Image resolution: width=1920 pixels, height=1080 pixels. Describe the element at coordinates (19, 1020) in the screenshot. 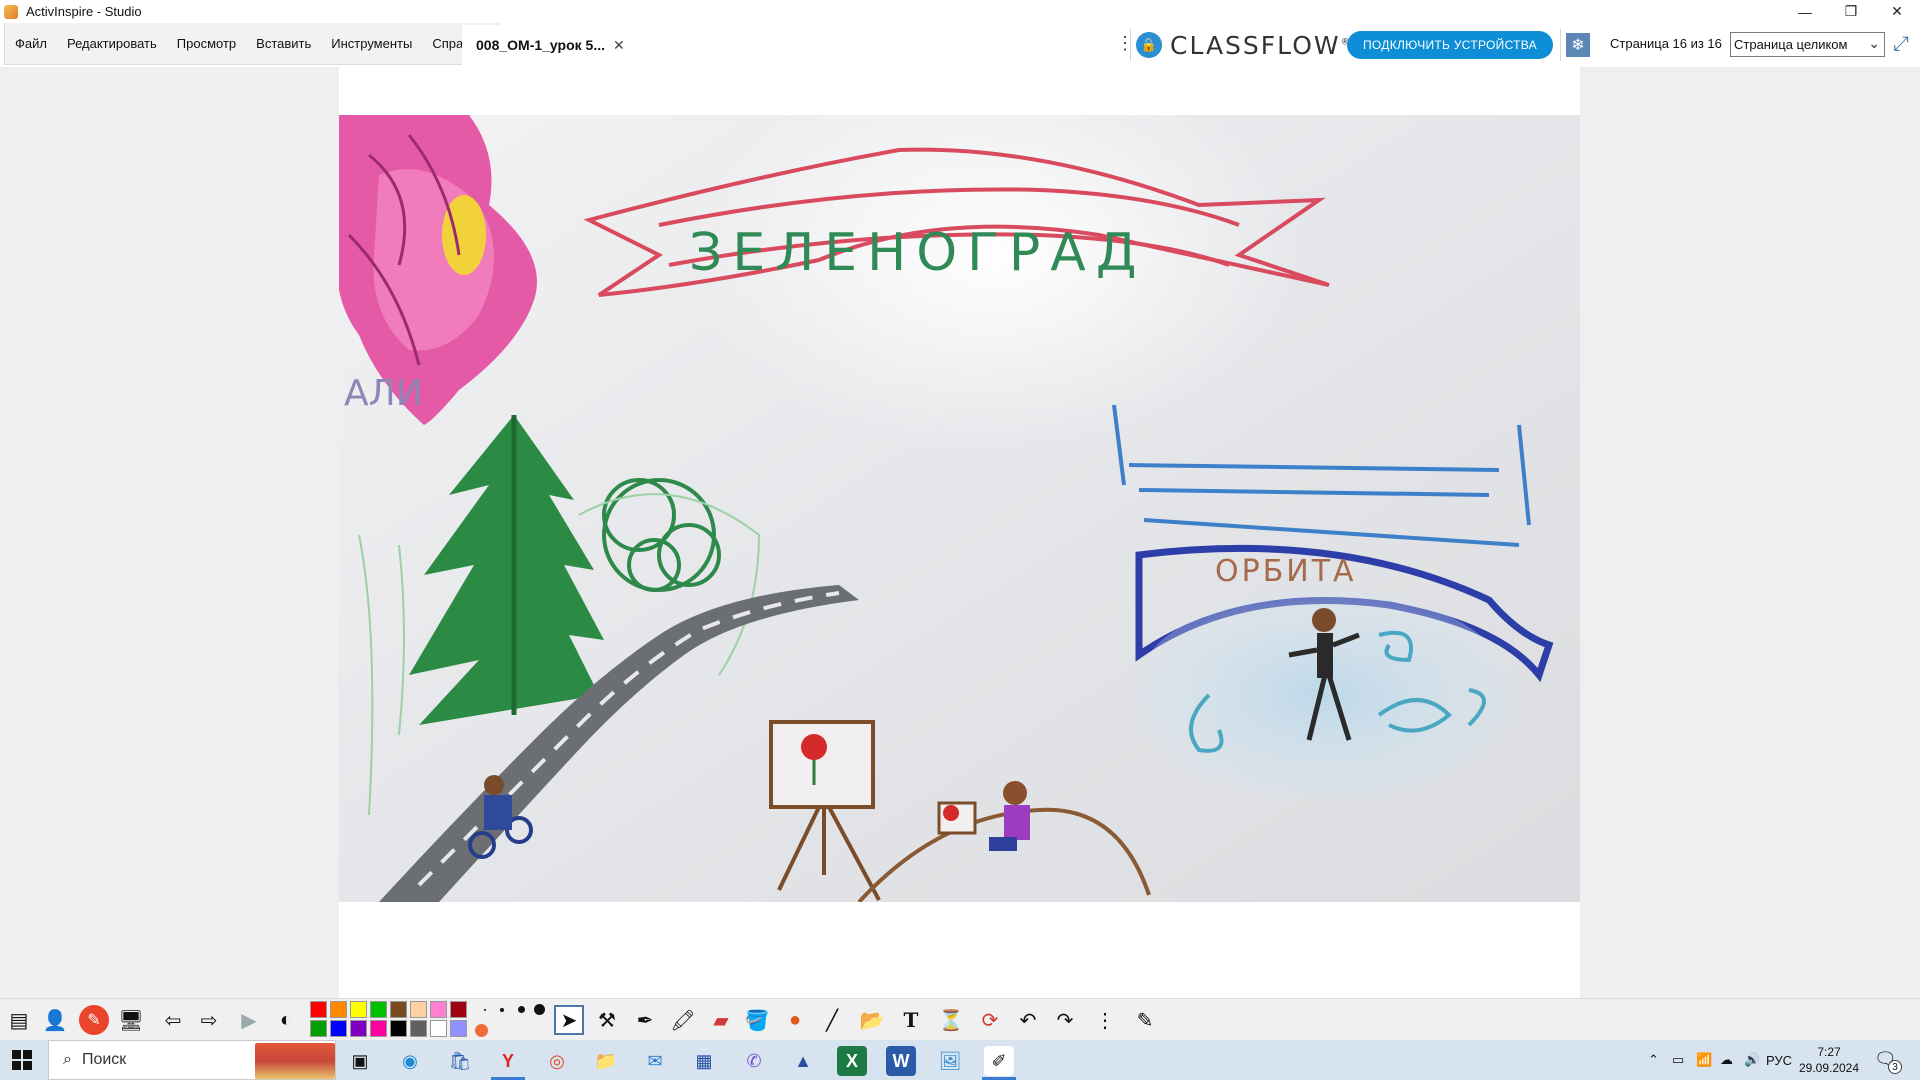

I see `main-menu-icon: ▤` at that location.